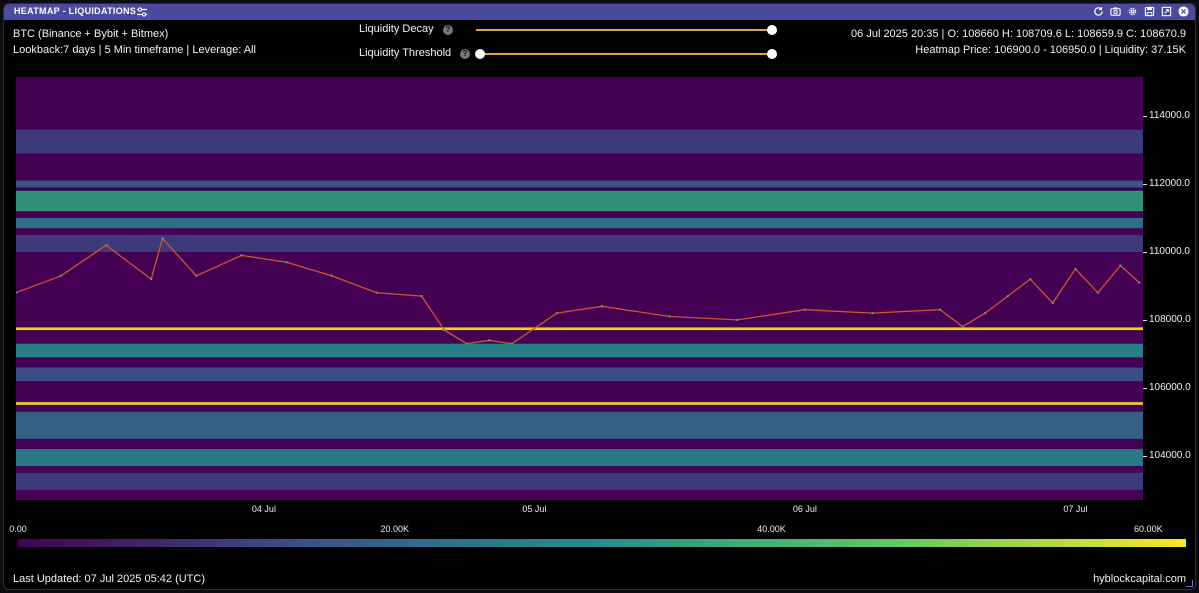  What do you see at coordinates (1170, 387) in the screenshot?
I see `y-tick-label: 106000.0` at bounding box center [1170, 387].